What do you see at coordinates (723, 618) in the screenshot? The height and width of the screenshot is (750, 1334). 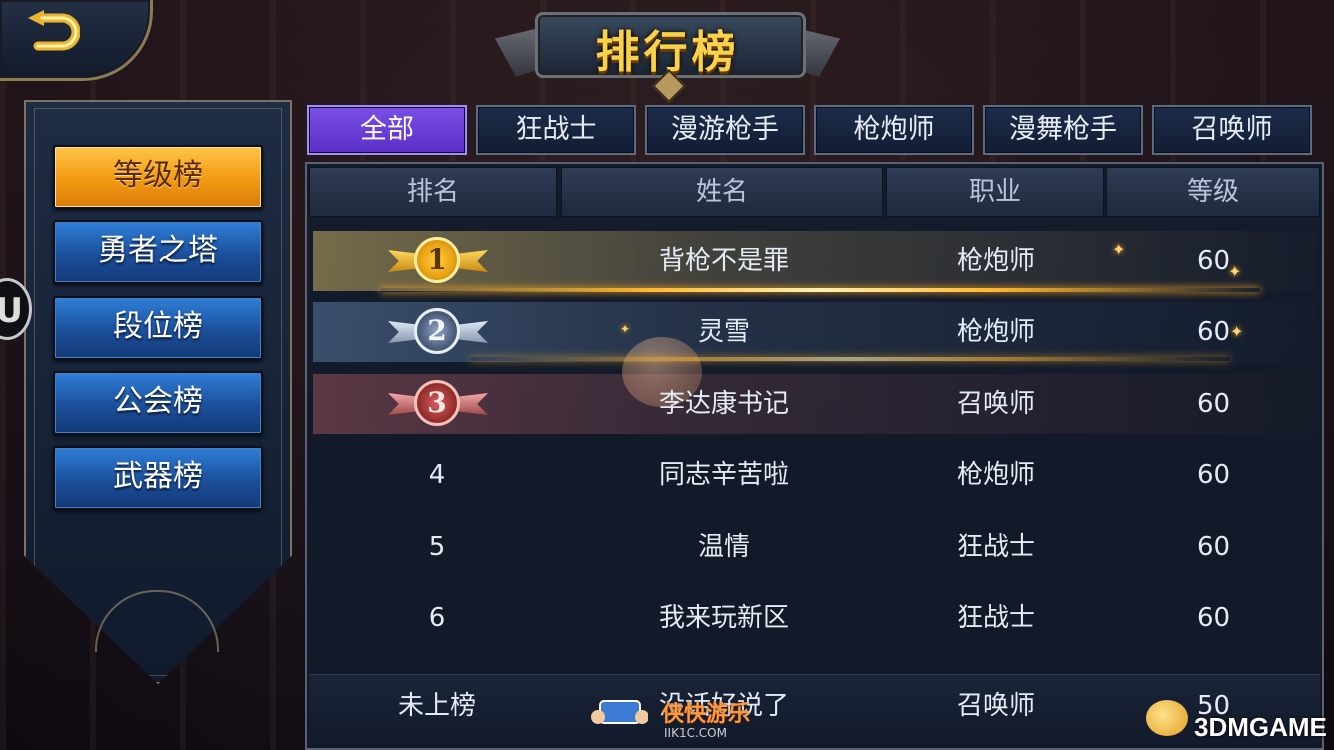 I see `row-6-name: 我来玩新区` at bounding box center [723, 618].